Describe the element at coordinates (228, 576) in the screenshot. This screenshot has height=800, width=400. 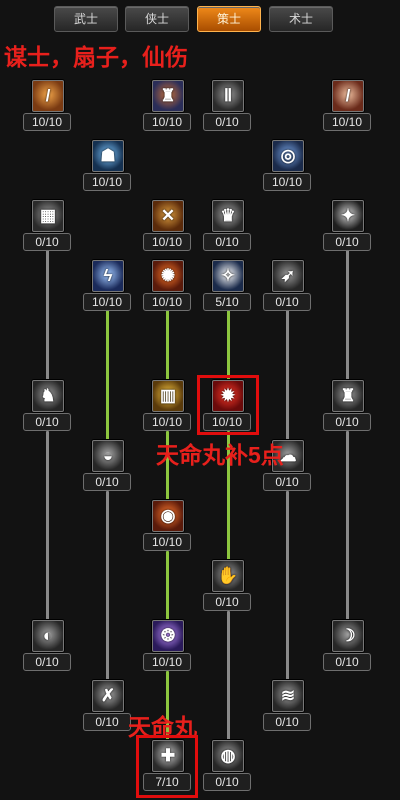
I see `hand-icon: ✋` at that location.